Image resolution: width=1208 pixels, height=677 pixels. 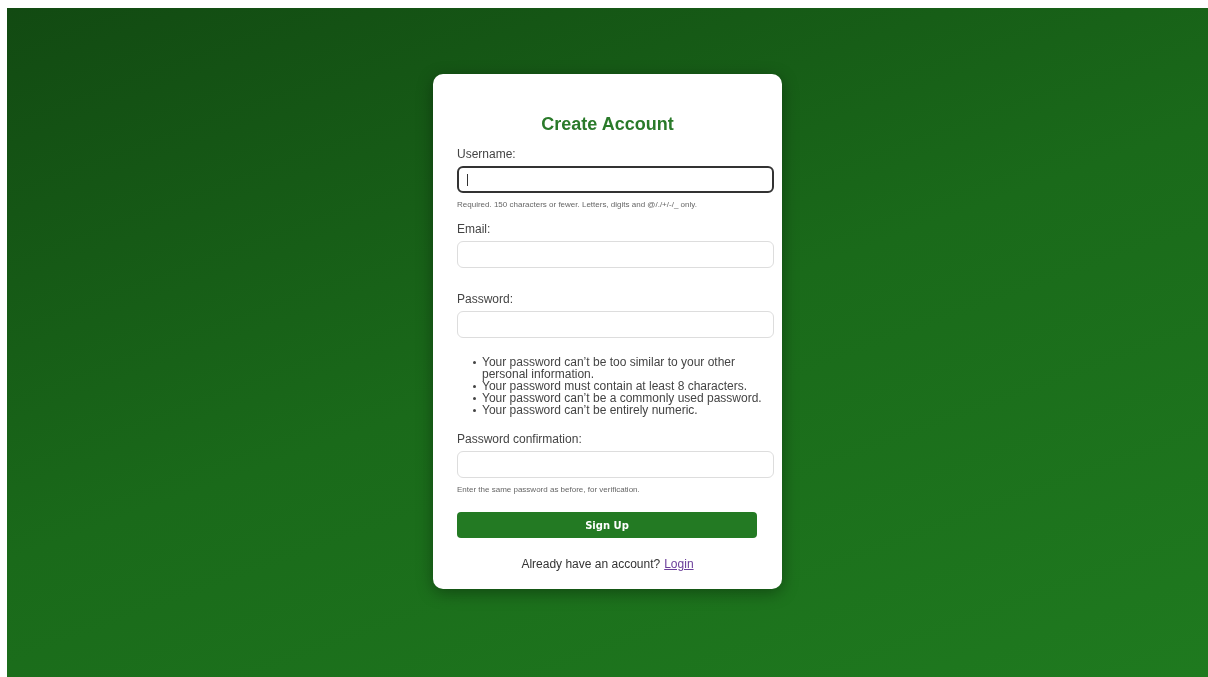 I want to click on text-cursor, so click(x=467, y=179).